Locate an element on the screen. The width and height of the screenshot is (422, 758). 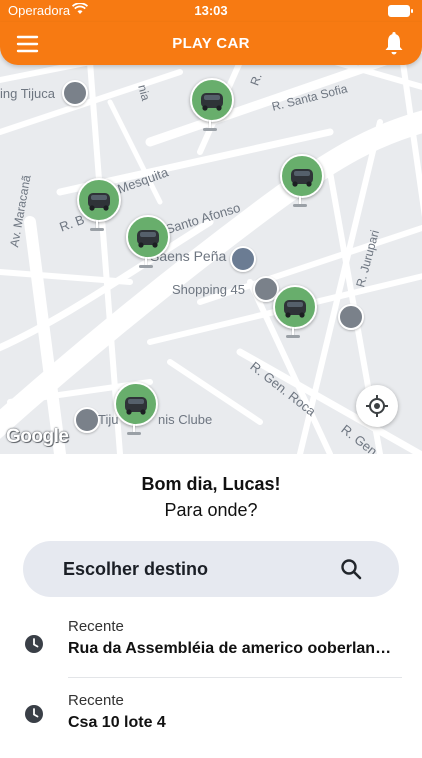
crosshair-locate-icon is located at coordinates (377, 406).